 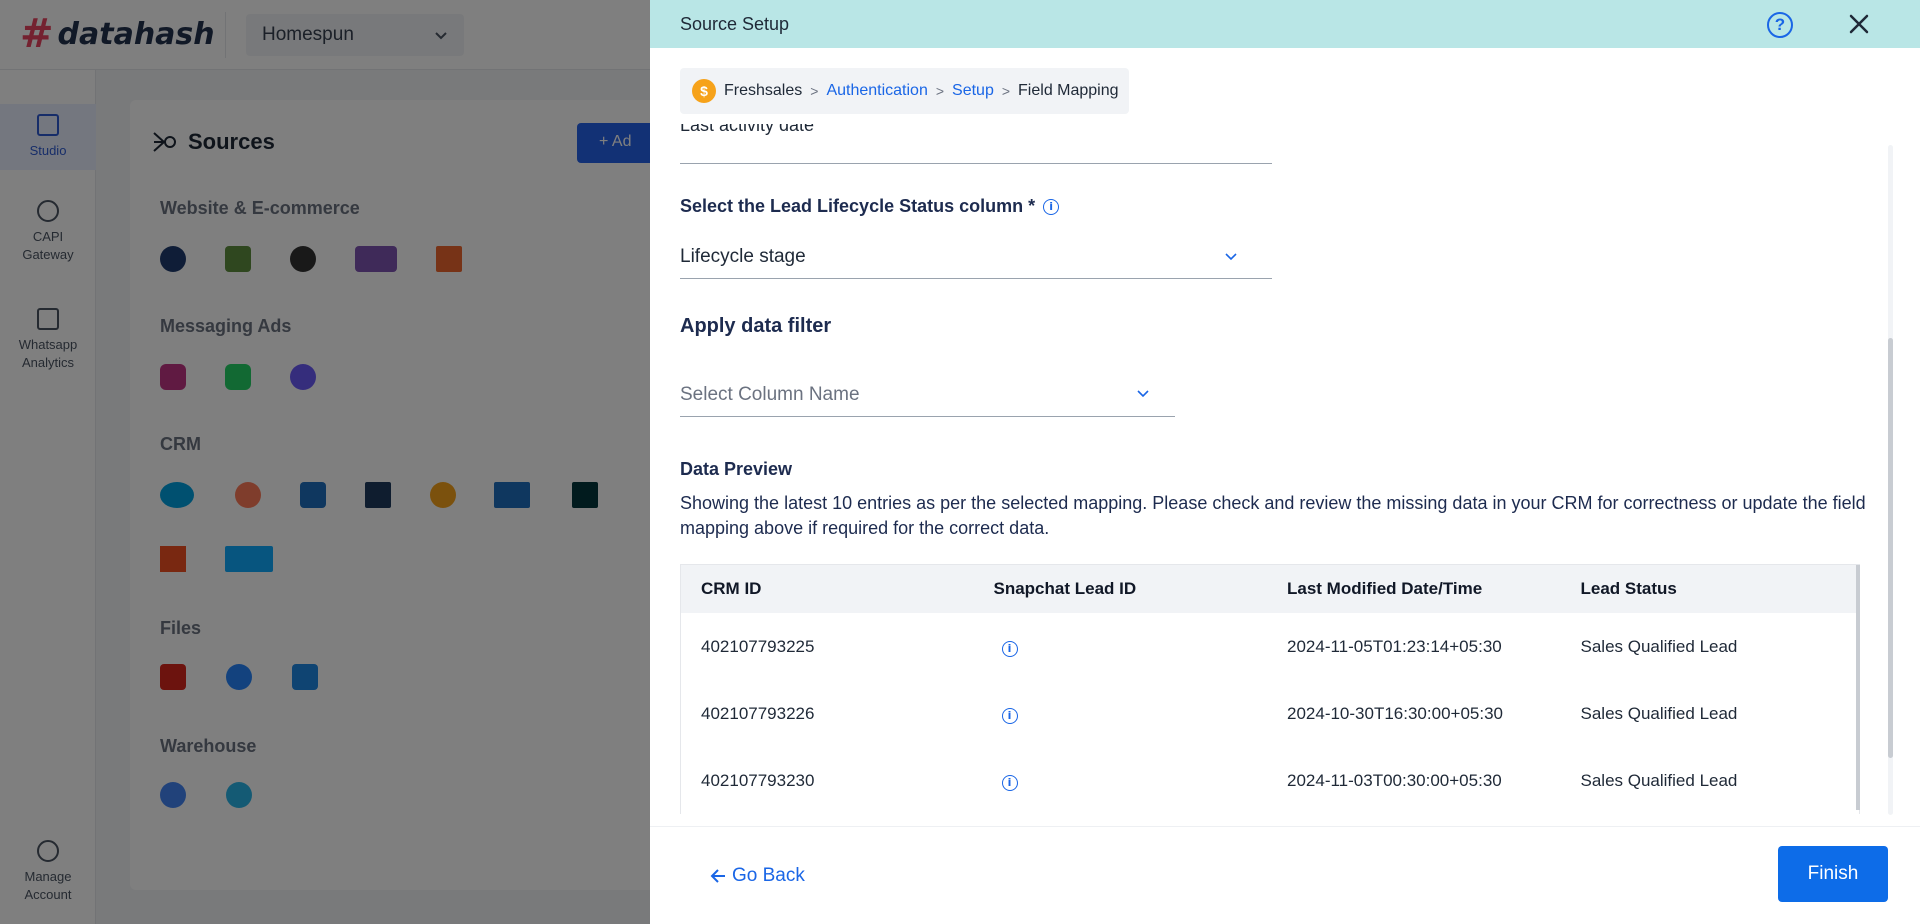 I want to click on crm-id-cell: 402107793230, so click(x=758, y=780).